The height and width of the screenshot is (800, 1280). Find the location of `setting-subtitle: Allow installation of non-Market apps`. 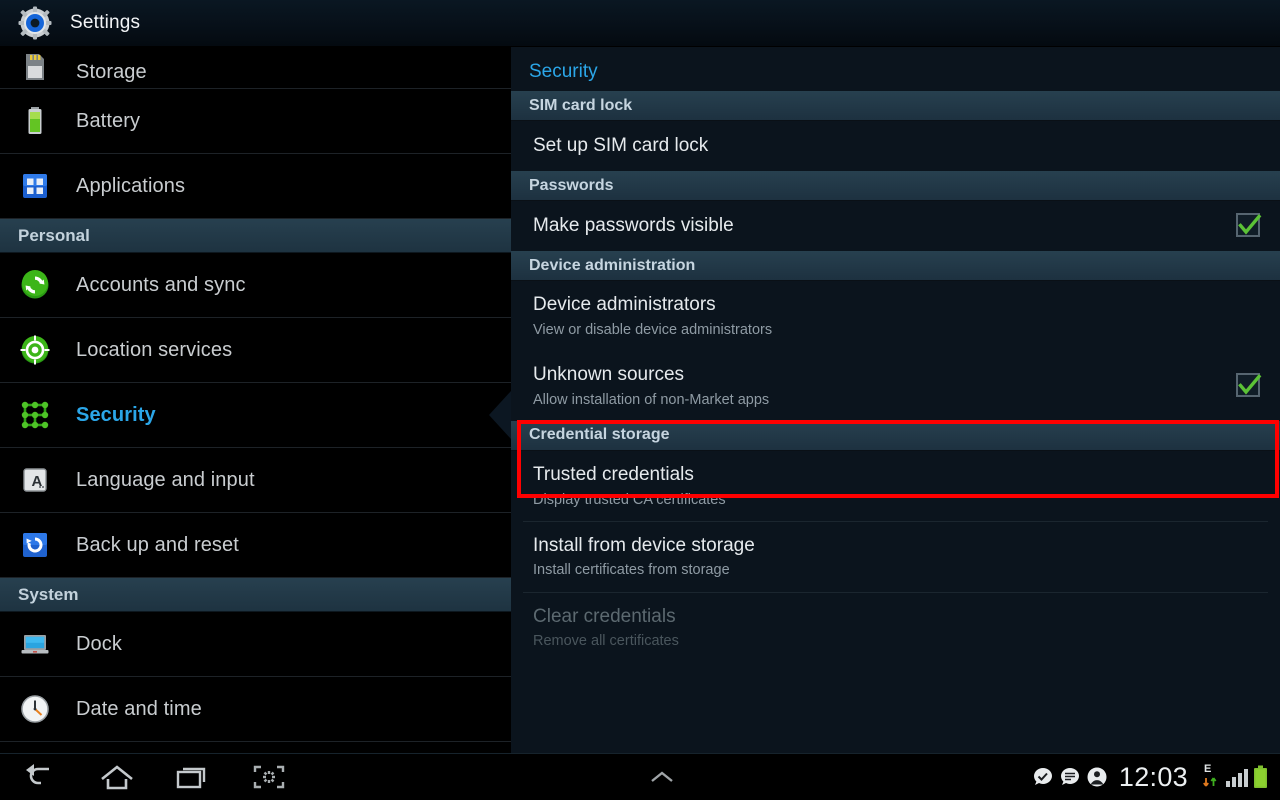

setting-subtitle: Allow installation of non-Market apps is located at coordinates (651, 399).